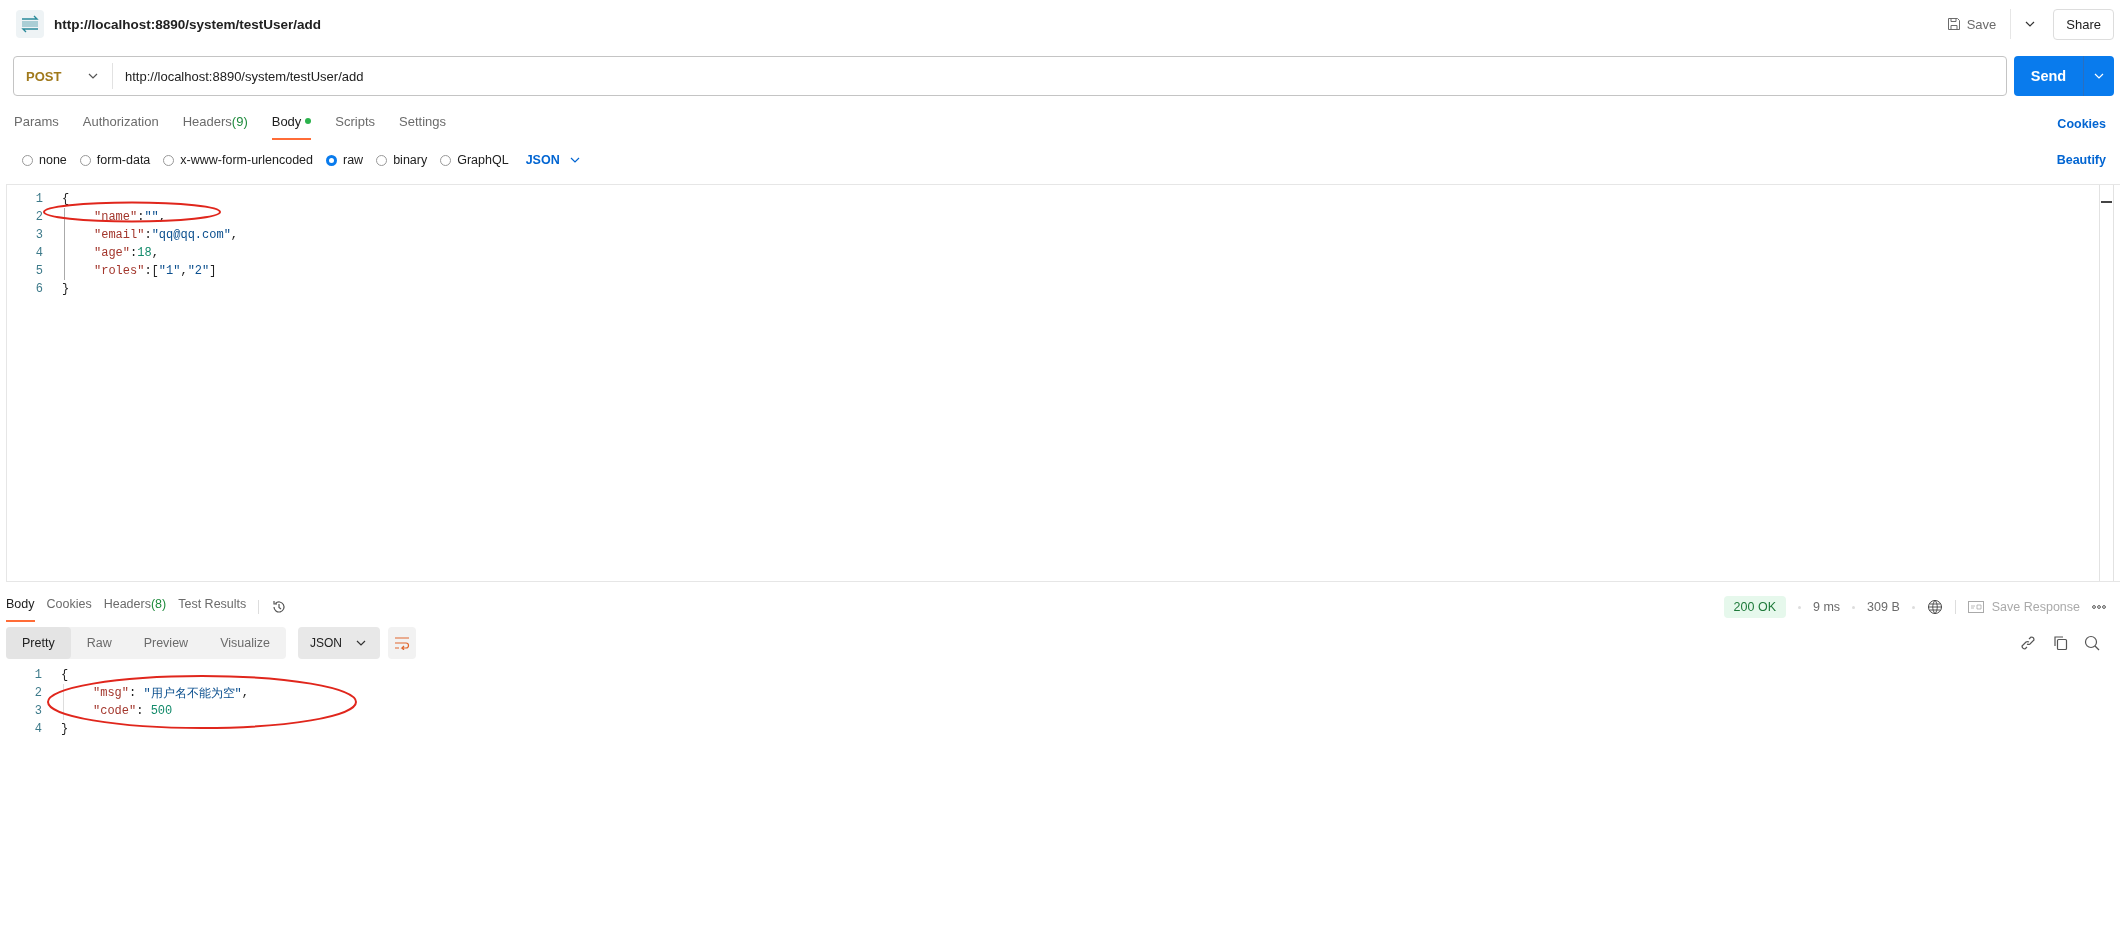 This screenshot has width=2126, height=952. I want to click on scrollbar, so click(2106, 383).